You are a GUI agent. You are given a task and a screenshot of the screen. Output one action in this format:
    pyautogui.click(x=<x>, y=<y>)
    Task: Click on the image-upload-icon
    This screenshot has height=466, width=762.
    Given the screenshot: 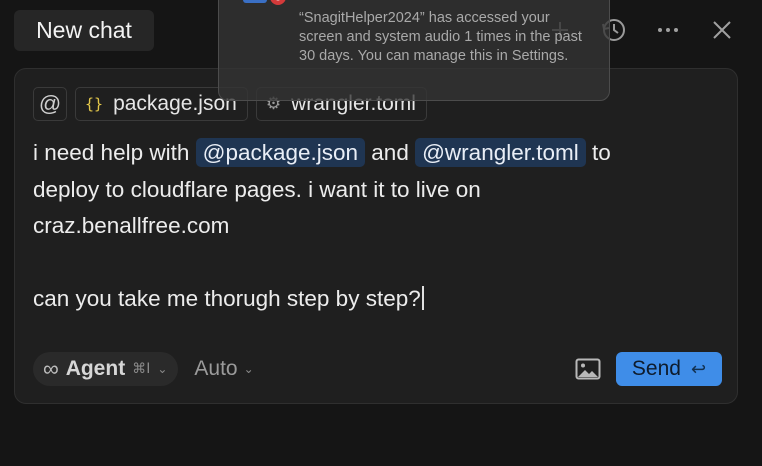 What is the action you would take?
    pyautogui.click(x=588, y=369)
    